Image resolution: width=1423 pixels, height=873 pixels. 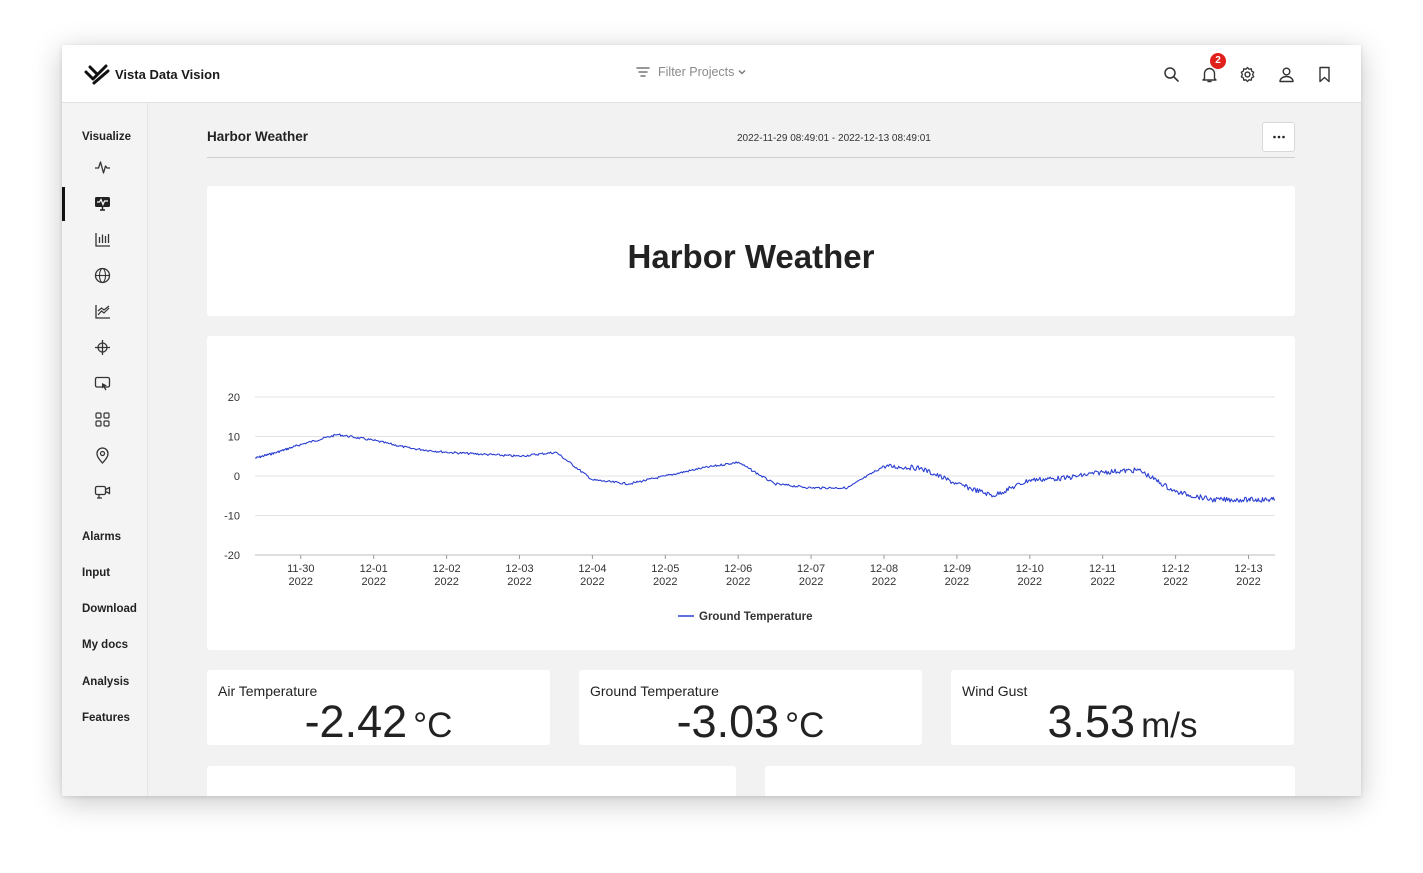 What do you see at coordinates (96, 573) in the screenshot?
I see `sidebar-link-input: Input` at bounding box center [96, 573].